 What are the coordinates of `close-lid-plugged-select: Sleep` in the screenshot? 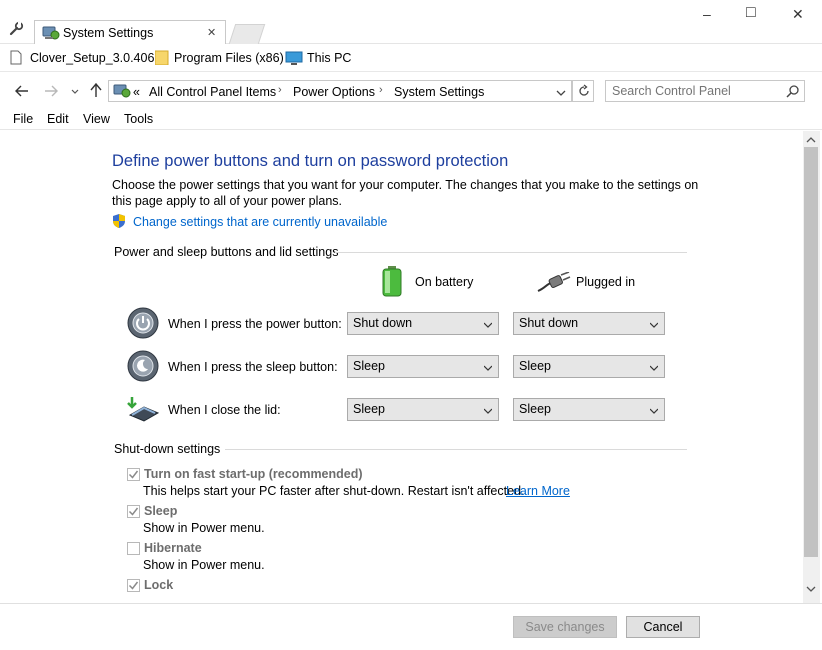 It's located at (589, 409).